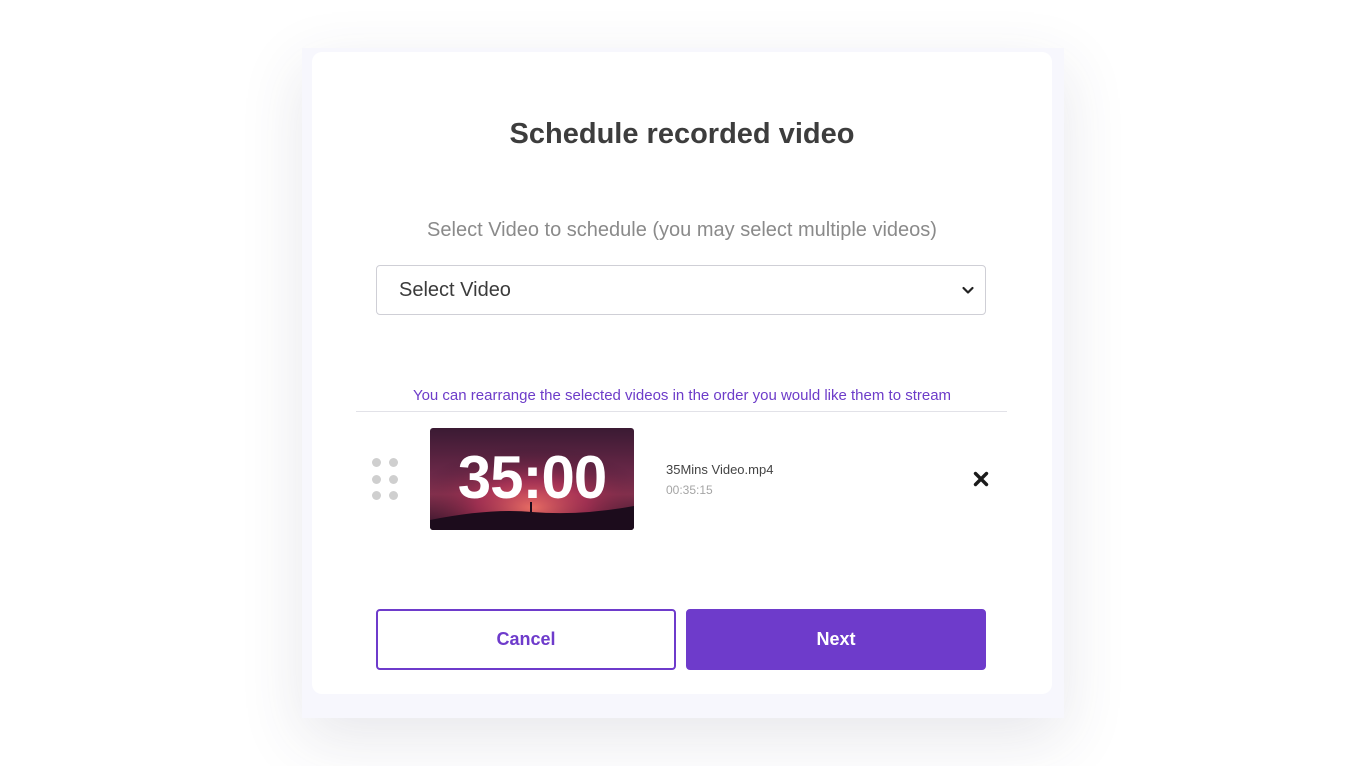  Describe the element at coordinates (681, 479) in the screenshot. I see `selected-video-item: 35:00 35Mins Video.mp4 00:35:15` at that location.